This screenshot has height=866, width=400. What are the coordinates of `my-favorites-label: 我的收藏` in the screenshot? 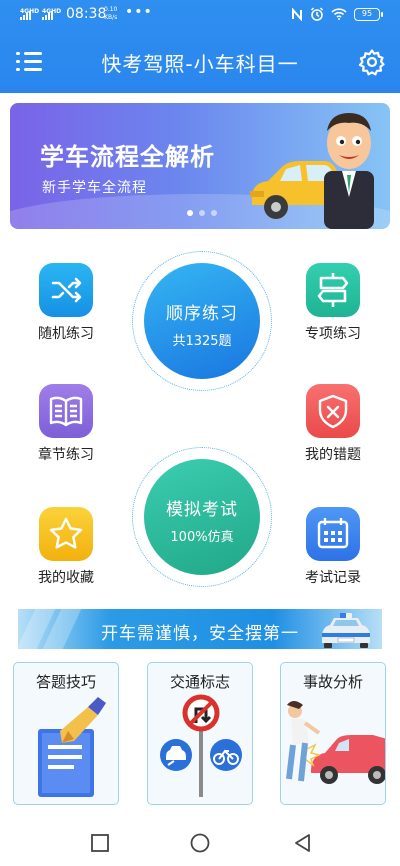 It's located at (66, 578).